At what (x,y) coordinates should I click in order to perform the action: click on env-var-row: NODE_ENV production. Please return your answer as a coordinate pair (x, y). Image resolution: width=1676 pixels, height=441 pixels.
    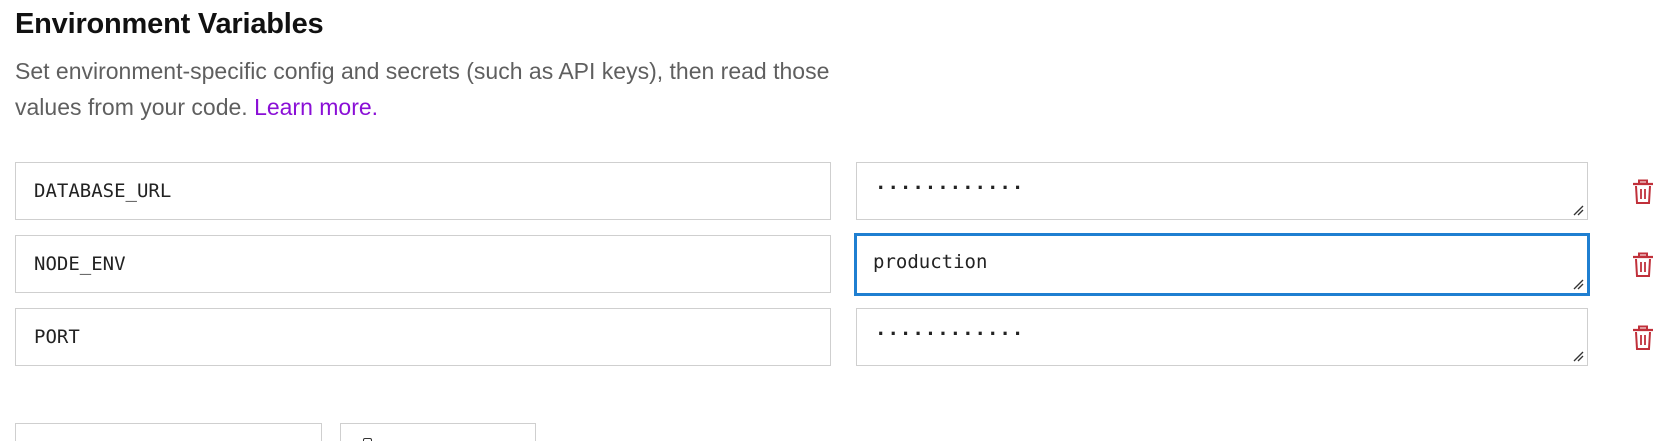
    Looking at the image, I should click on (840, 264).